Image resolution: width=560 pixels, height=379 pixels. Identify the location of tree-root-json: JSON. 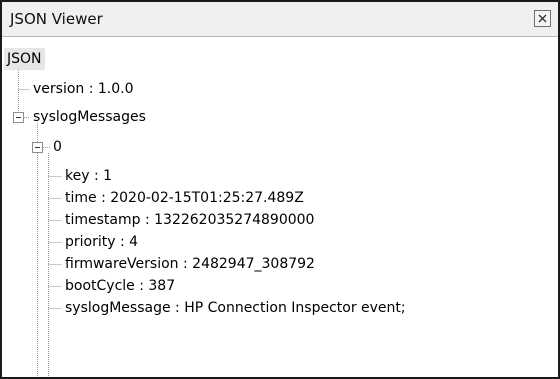
(24, 59).